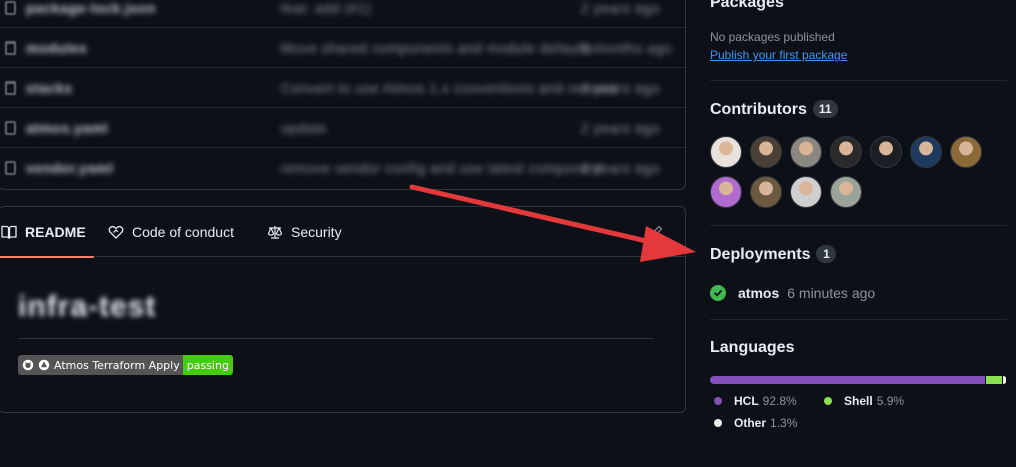  I want to click on deployments-count: 1, so click(826, 254).